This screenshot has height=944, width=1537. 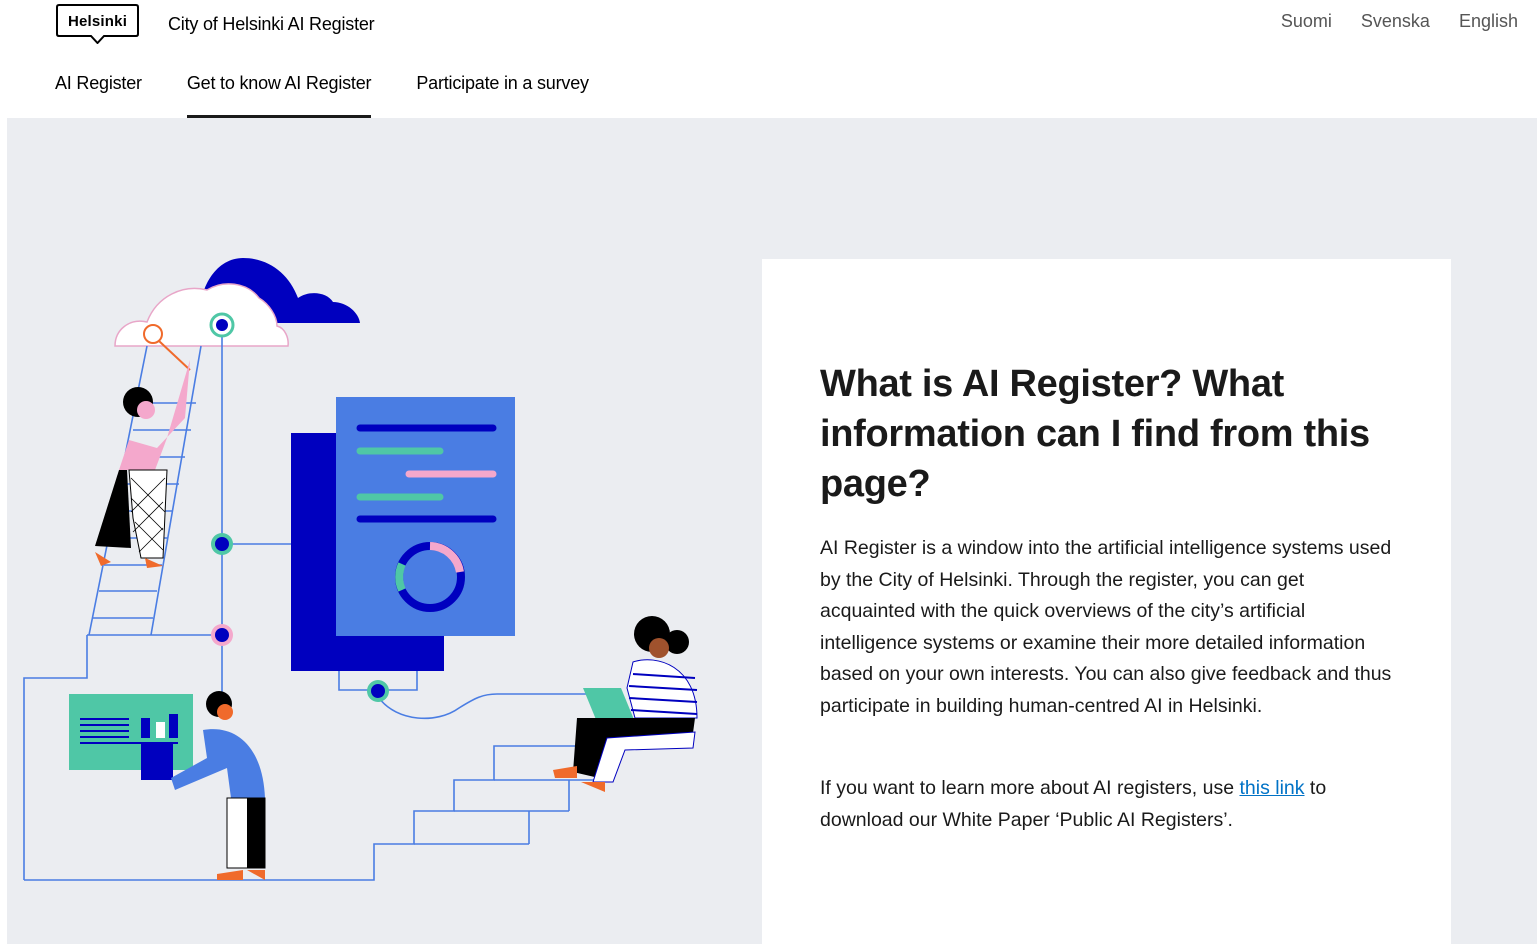 What do you see at coordinates (1306, 21) in the screenshot?
I see `lang-suomi: Suomi` at bounding box center [1306, 21].